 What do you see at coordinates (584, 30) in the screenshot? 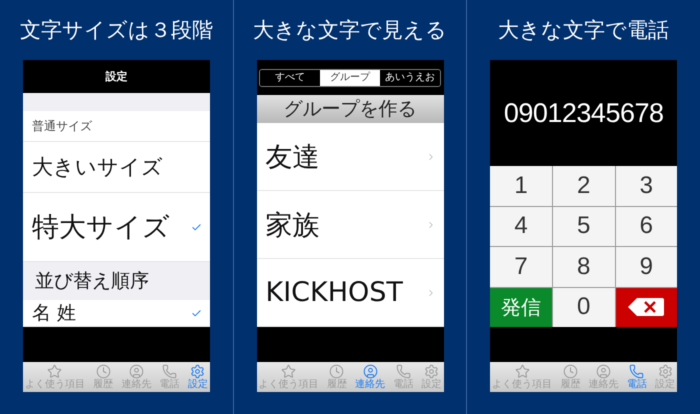
I see `caption: 大きな文字で電話` at bounding box center [584, 30].